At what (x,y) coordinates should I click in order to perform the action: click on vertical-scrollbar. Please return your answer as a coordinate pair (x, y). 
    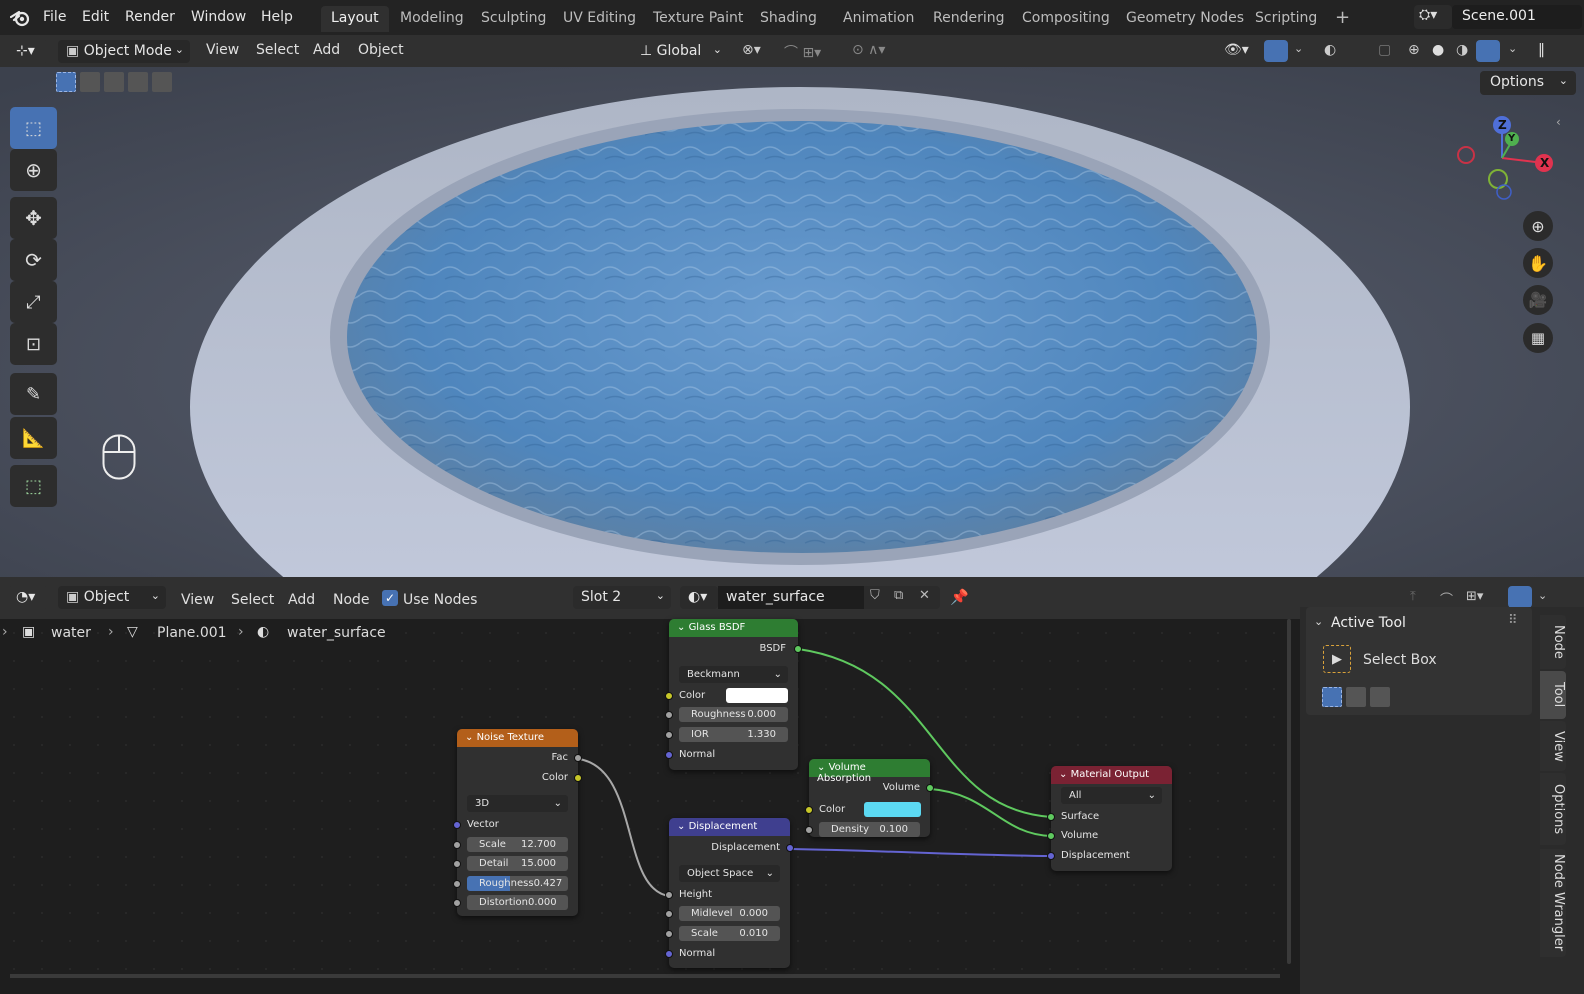
    Looking at the image, I should click on (1289, 791).